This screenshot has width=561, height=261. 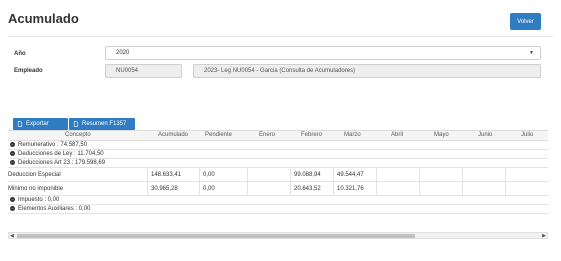 I want to click on scroll-left-icon: ◀, so click(x=12, y=236).